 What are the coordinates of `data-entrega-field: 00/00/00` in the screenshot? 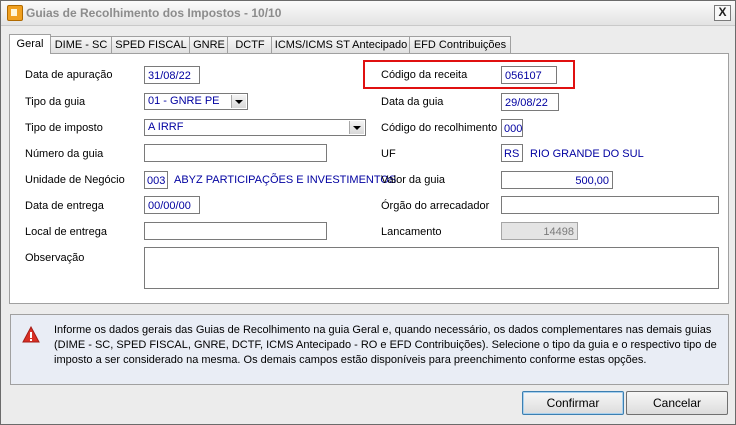 It's located at (172, 205).